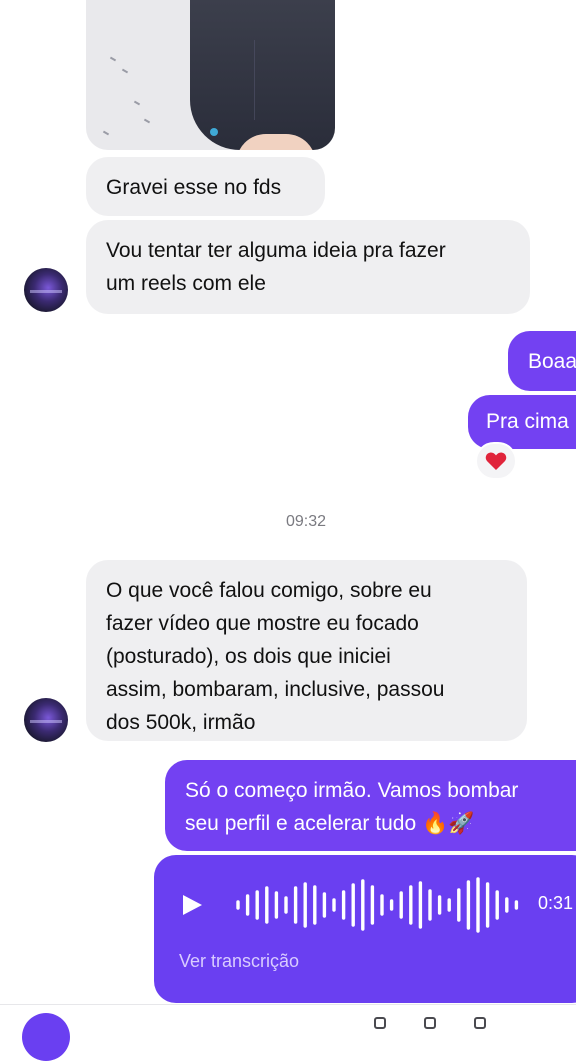 The image size is (576, 1061). Describe the element at coordinates (269, 590) in the screenshot. I see `message-line: O que você falou comigo, sobre eu` at that location.